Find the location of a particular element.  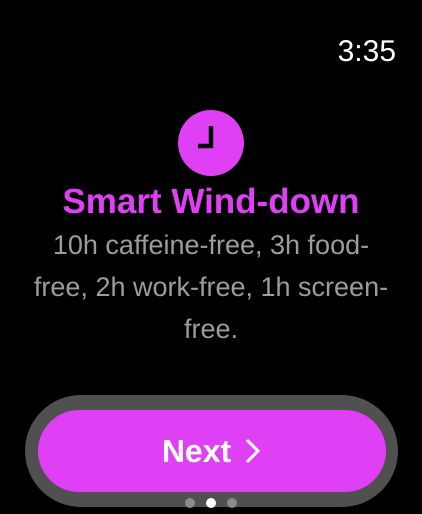

title: Smart Wind-down is located at coordinates (211, 202).